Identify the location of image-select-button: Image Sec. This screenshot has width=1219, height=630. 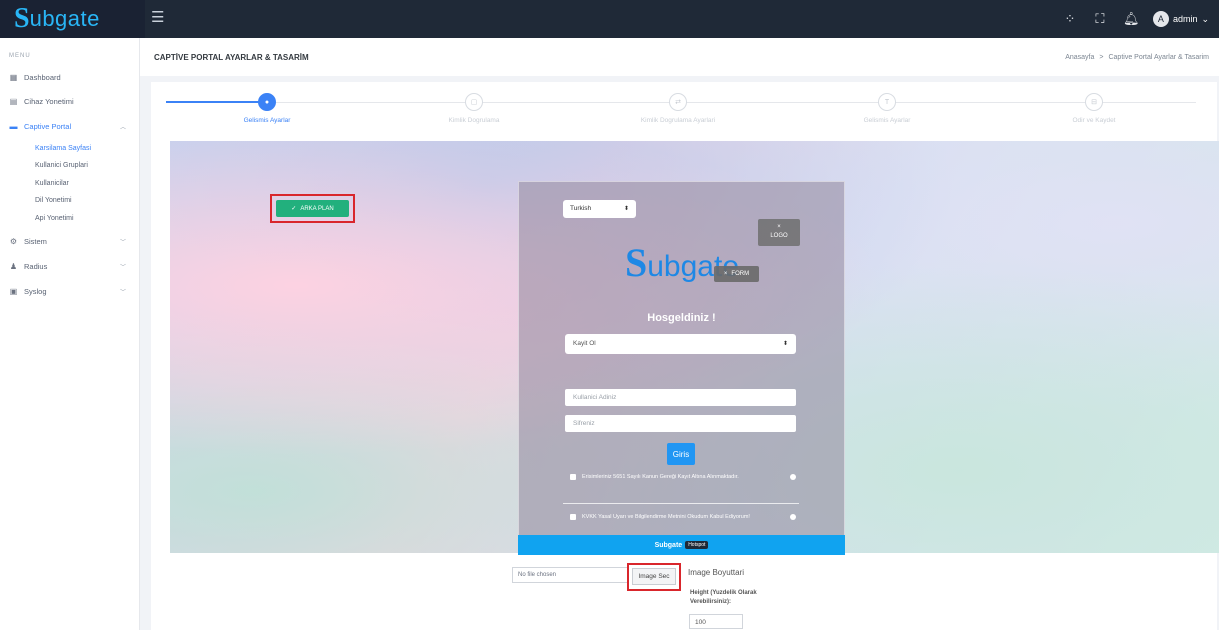
(654, 576).